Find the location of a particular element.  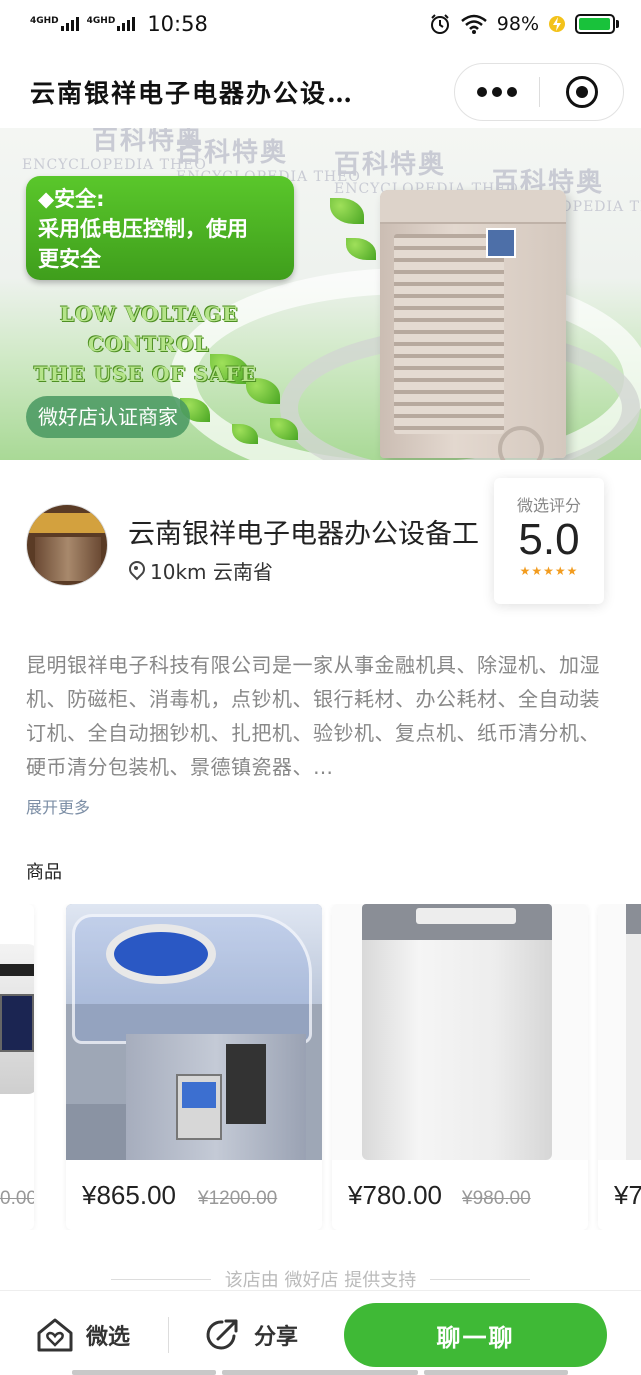

charging-icon is located at coordinates (557, 24).